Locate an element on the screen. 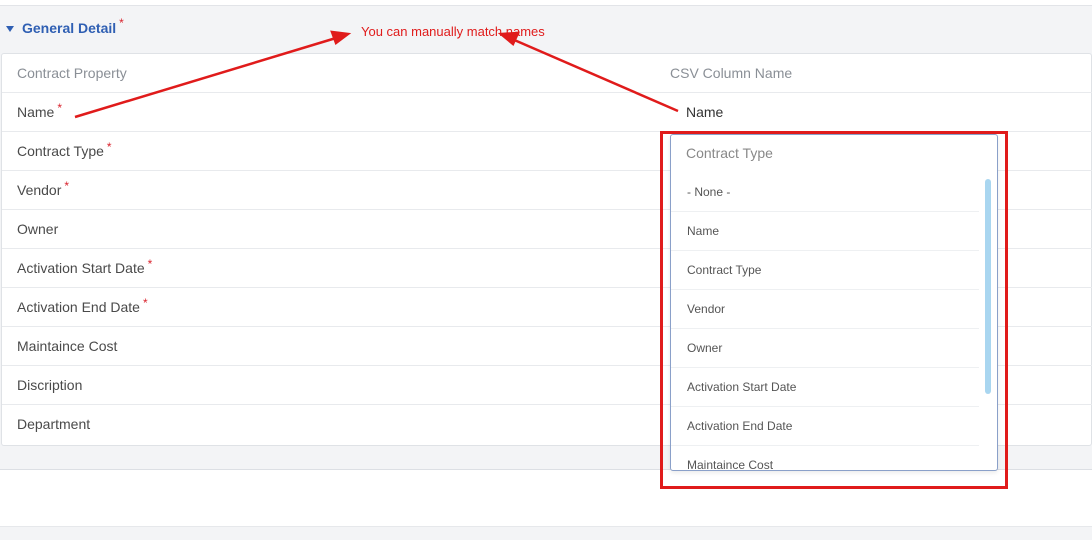  property-label: Discription is located at coordinates (50, 385).